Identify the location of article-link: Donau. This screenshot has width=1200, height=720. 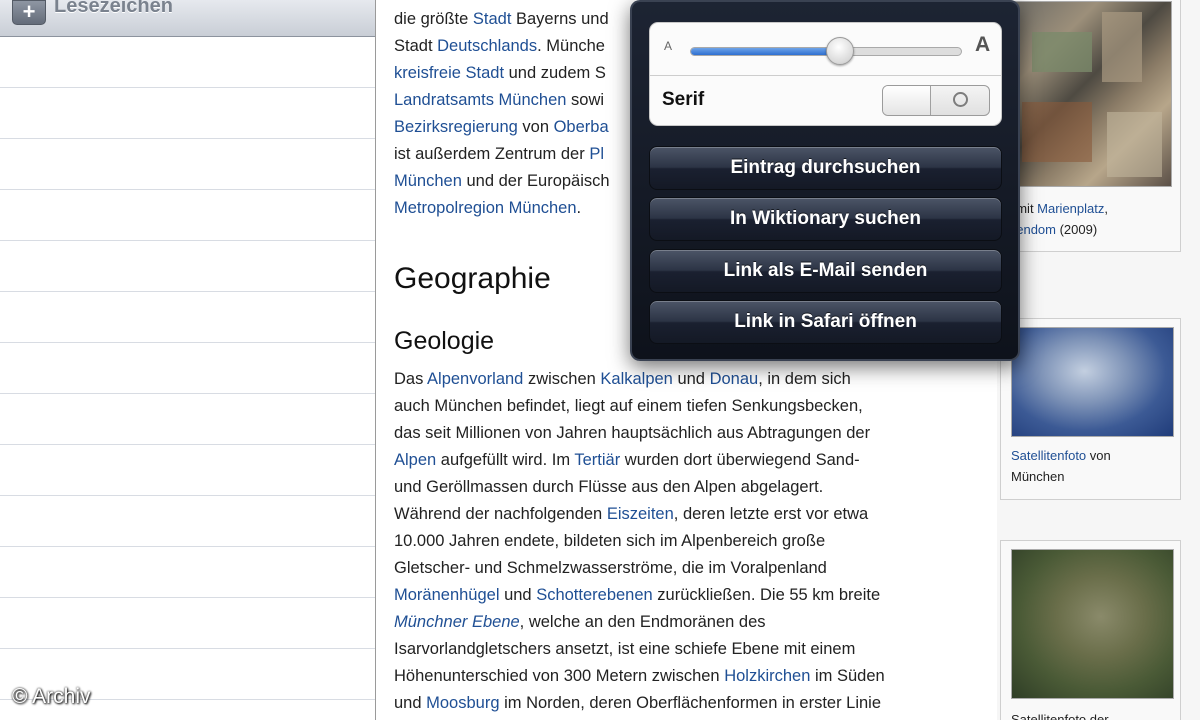
(734, 379).